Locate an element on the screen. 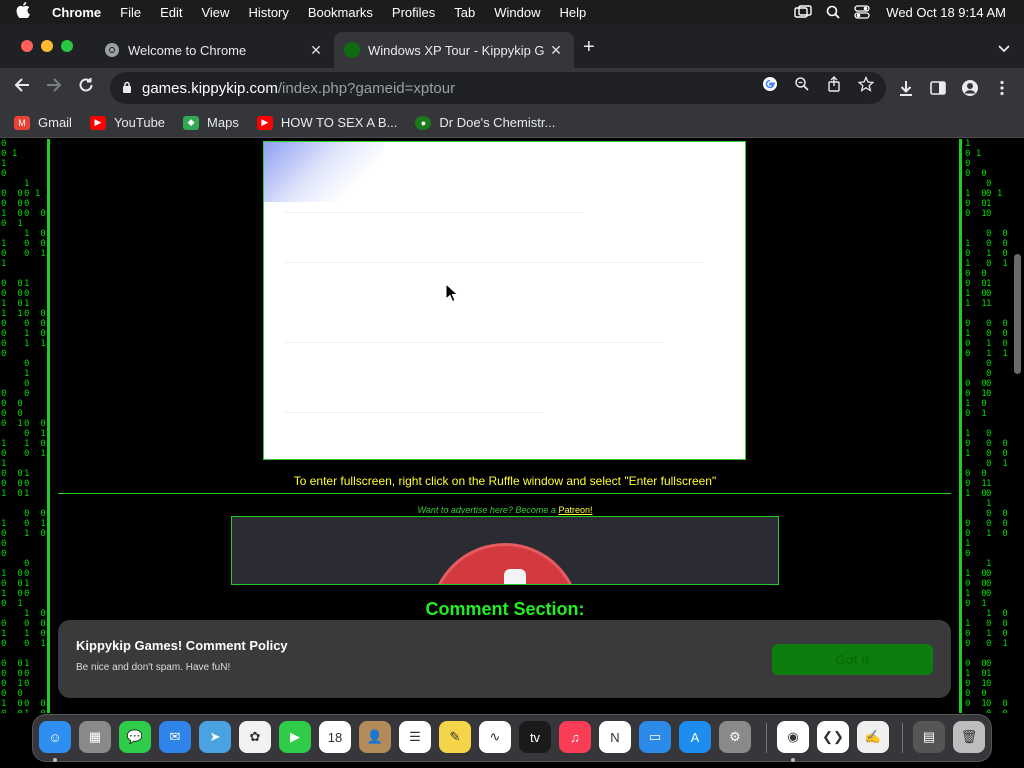 The height and width of the screenshot is (768, 1024). trash-icon: 🗑 is located at coordinates (969, 737).